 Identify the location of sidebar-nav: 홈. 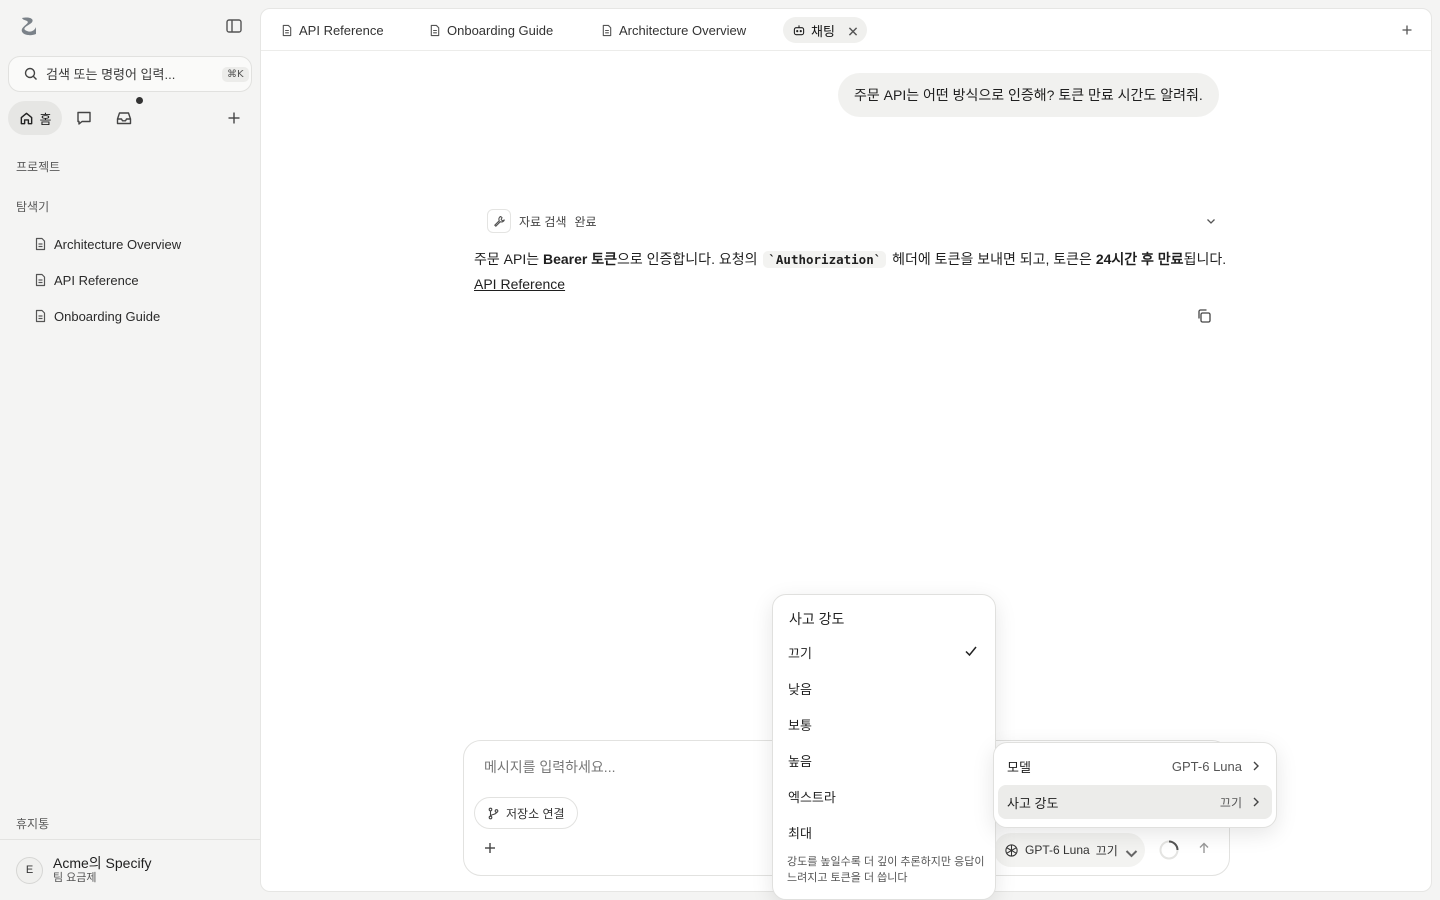
(130, 116).